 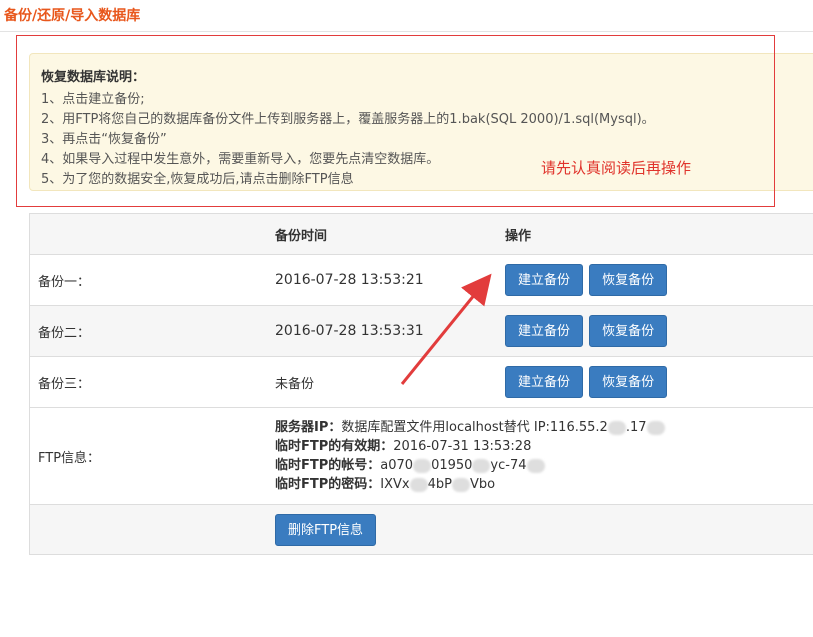 I want to click on empty-cell, so click(x=148, y=529).